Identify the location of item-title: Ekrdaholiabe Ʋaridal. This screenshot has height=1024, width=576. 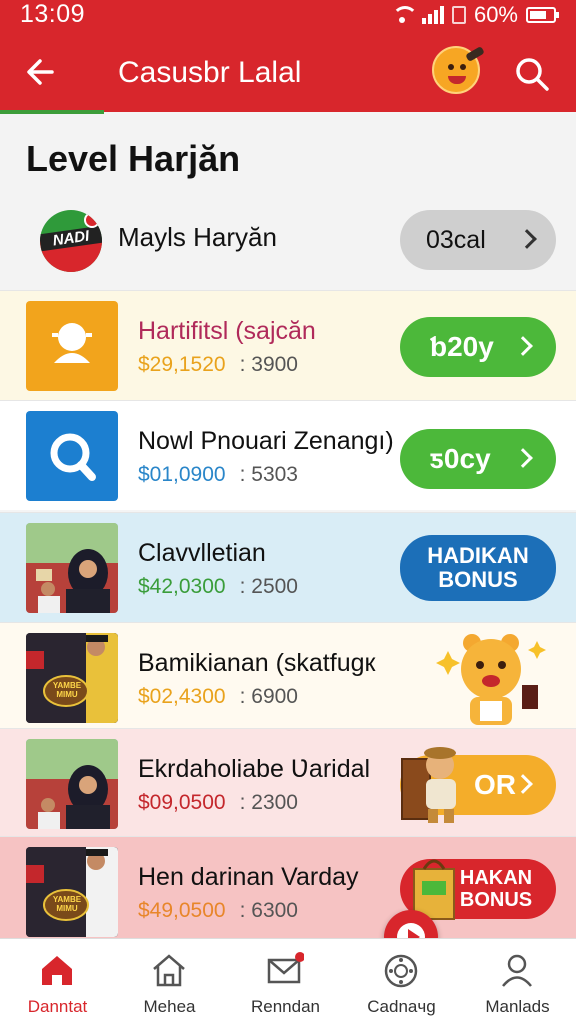
(254, 769).